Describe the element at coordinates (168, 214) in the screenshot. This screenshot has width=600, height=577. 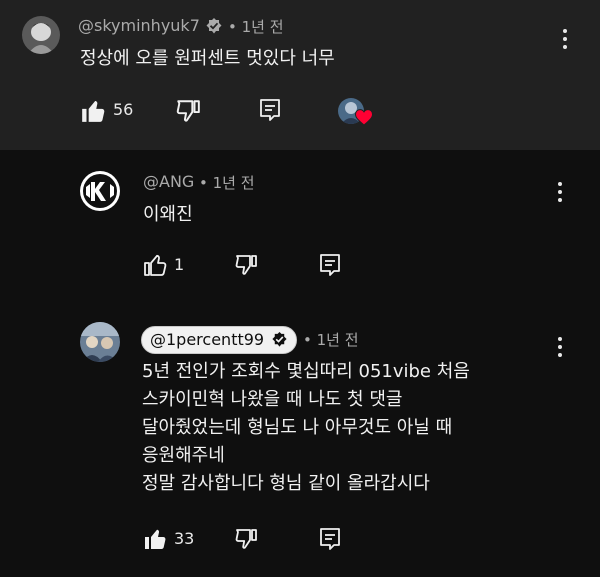
I see `reply-text: 이왜진` at that location.